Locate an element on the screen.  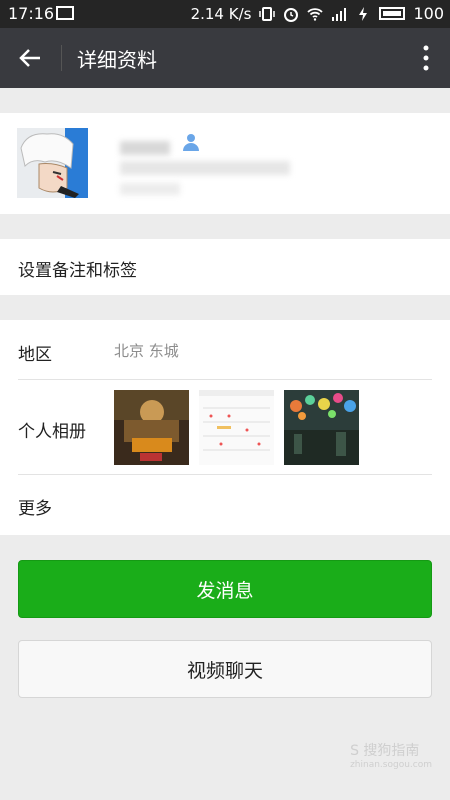
watermark: S 搜狗指南 zhinan.sogou.com is located at coordinates (391, 755).